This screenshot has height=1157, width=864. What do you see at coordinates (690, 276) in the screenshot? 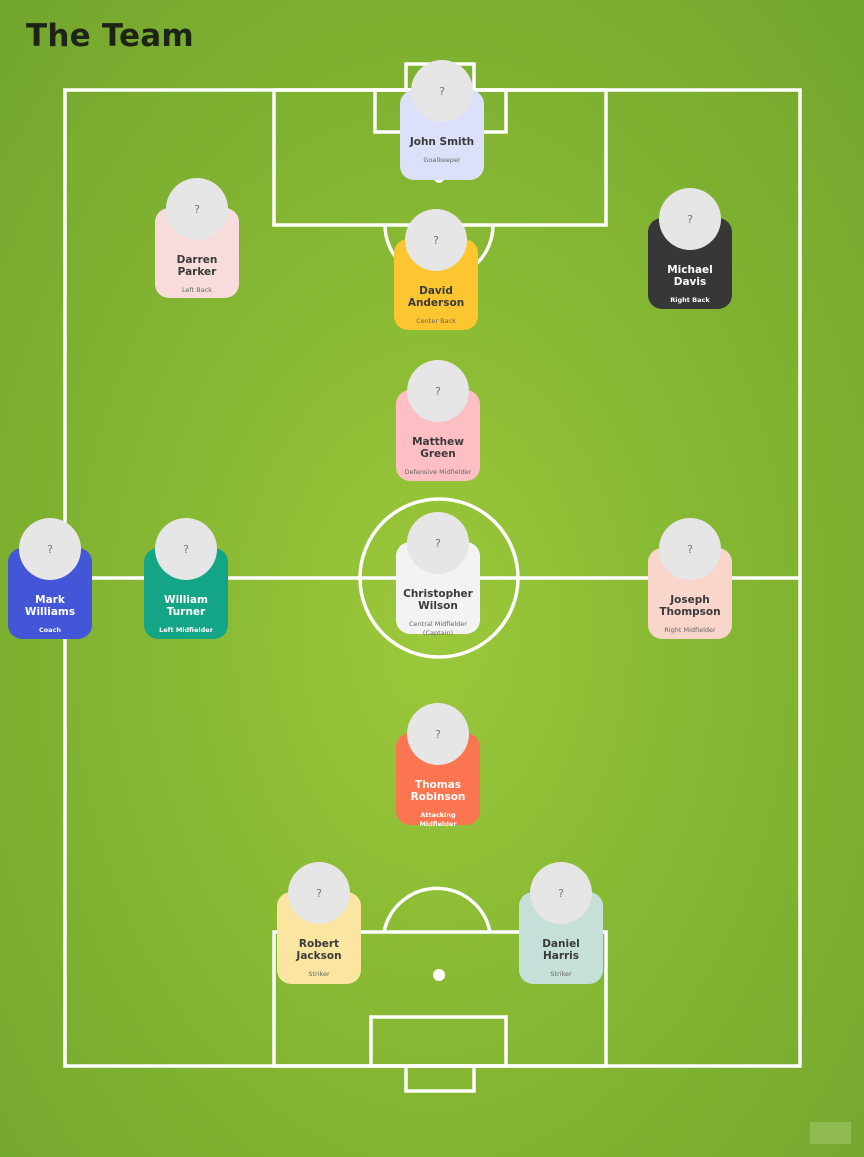
I see `player-name: Michael Davis` at bounding box center [690, 276].